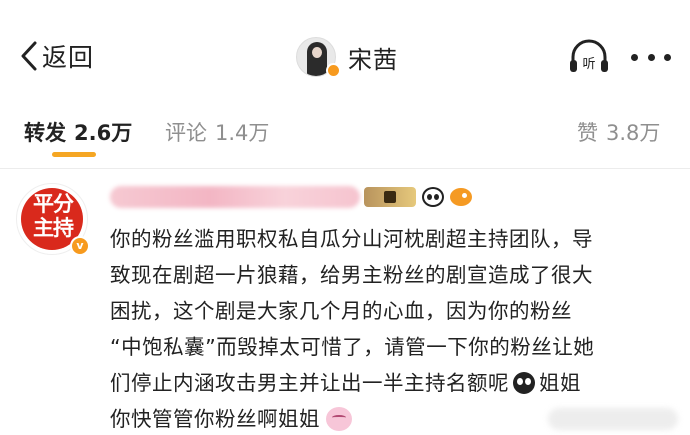 The image size is (690, 435). What do you see at coordinates (633, 133) in the screenshot?
I see `tab-like-count: 3.8万` at bounding box center [633, 133].